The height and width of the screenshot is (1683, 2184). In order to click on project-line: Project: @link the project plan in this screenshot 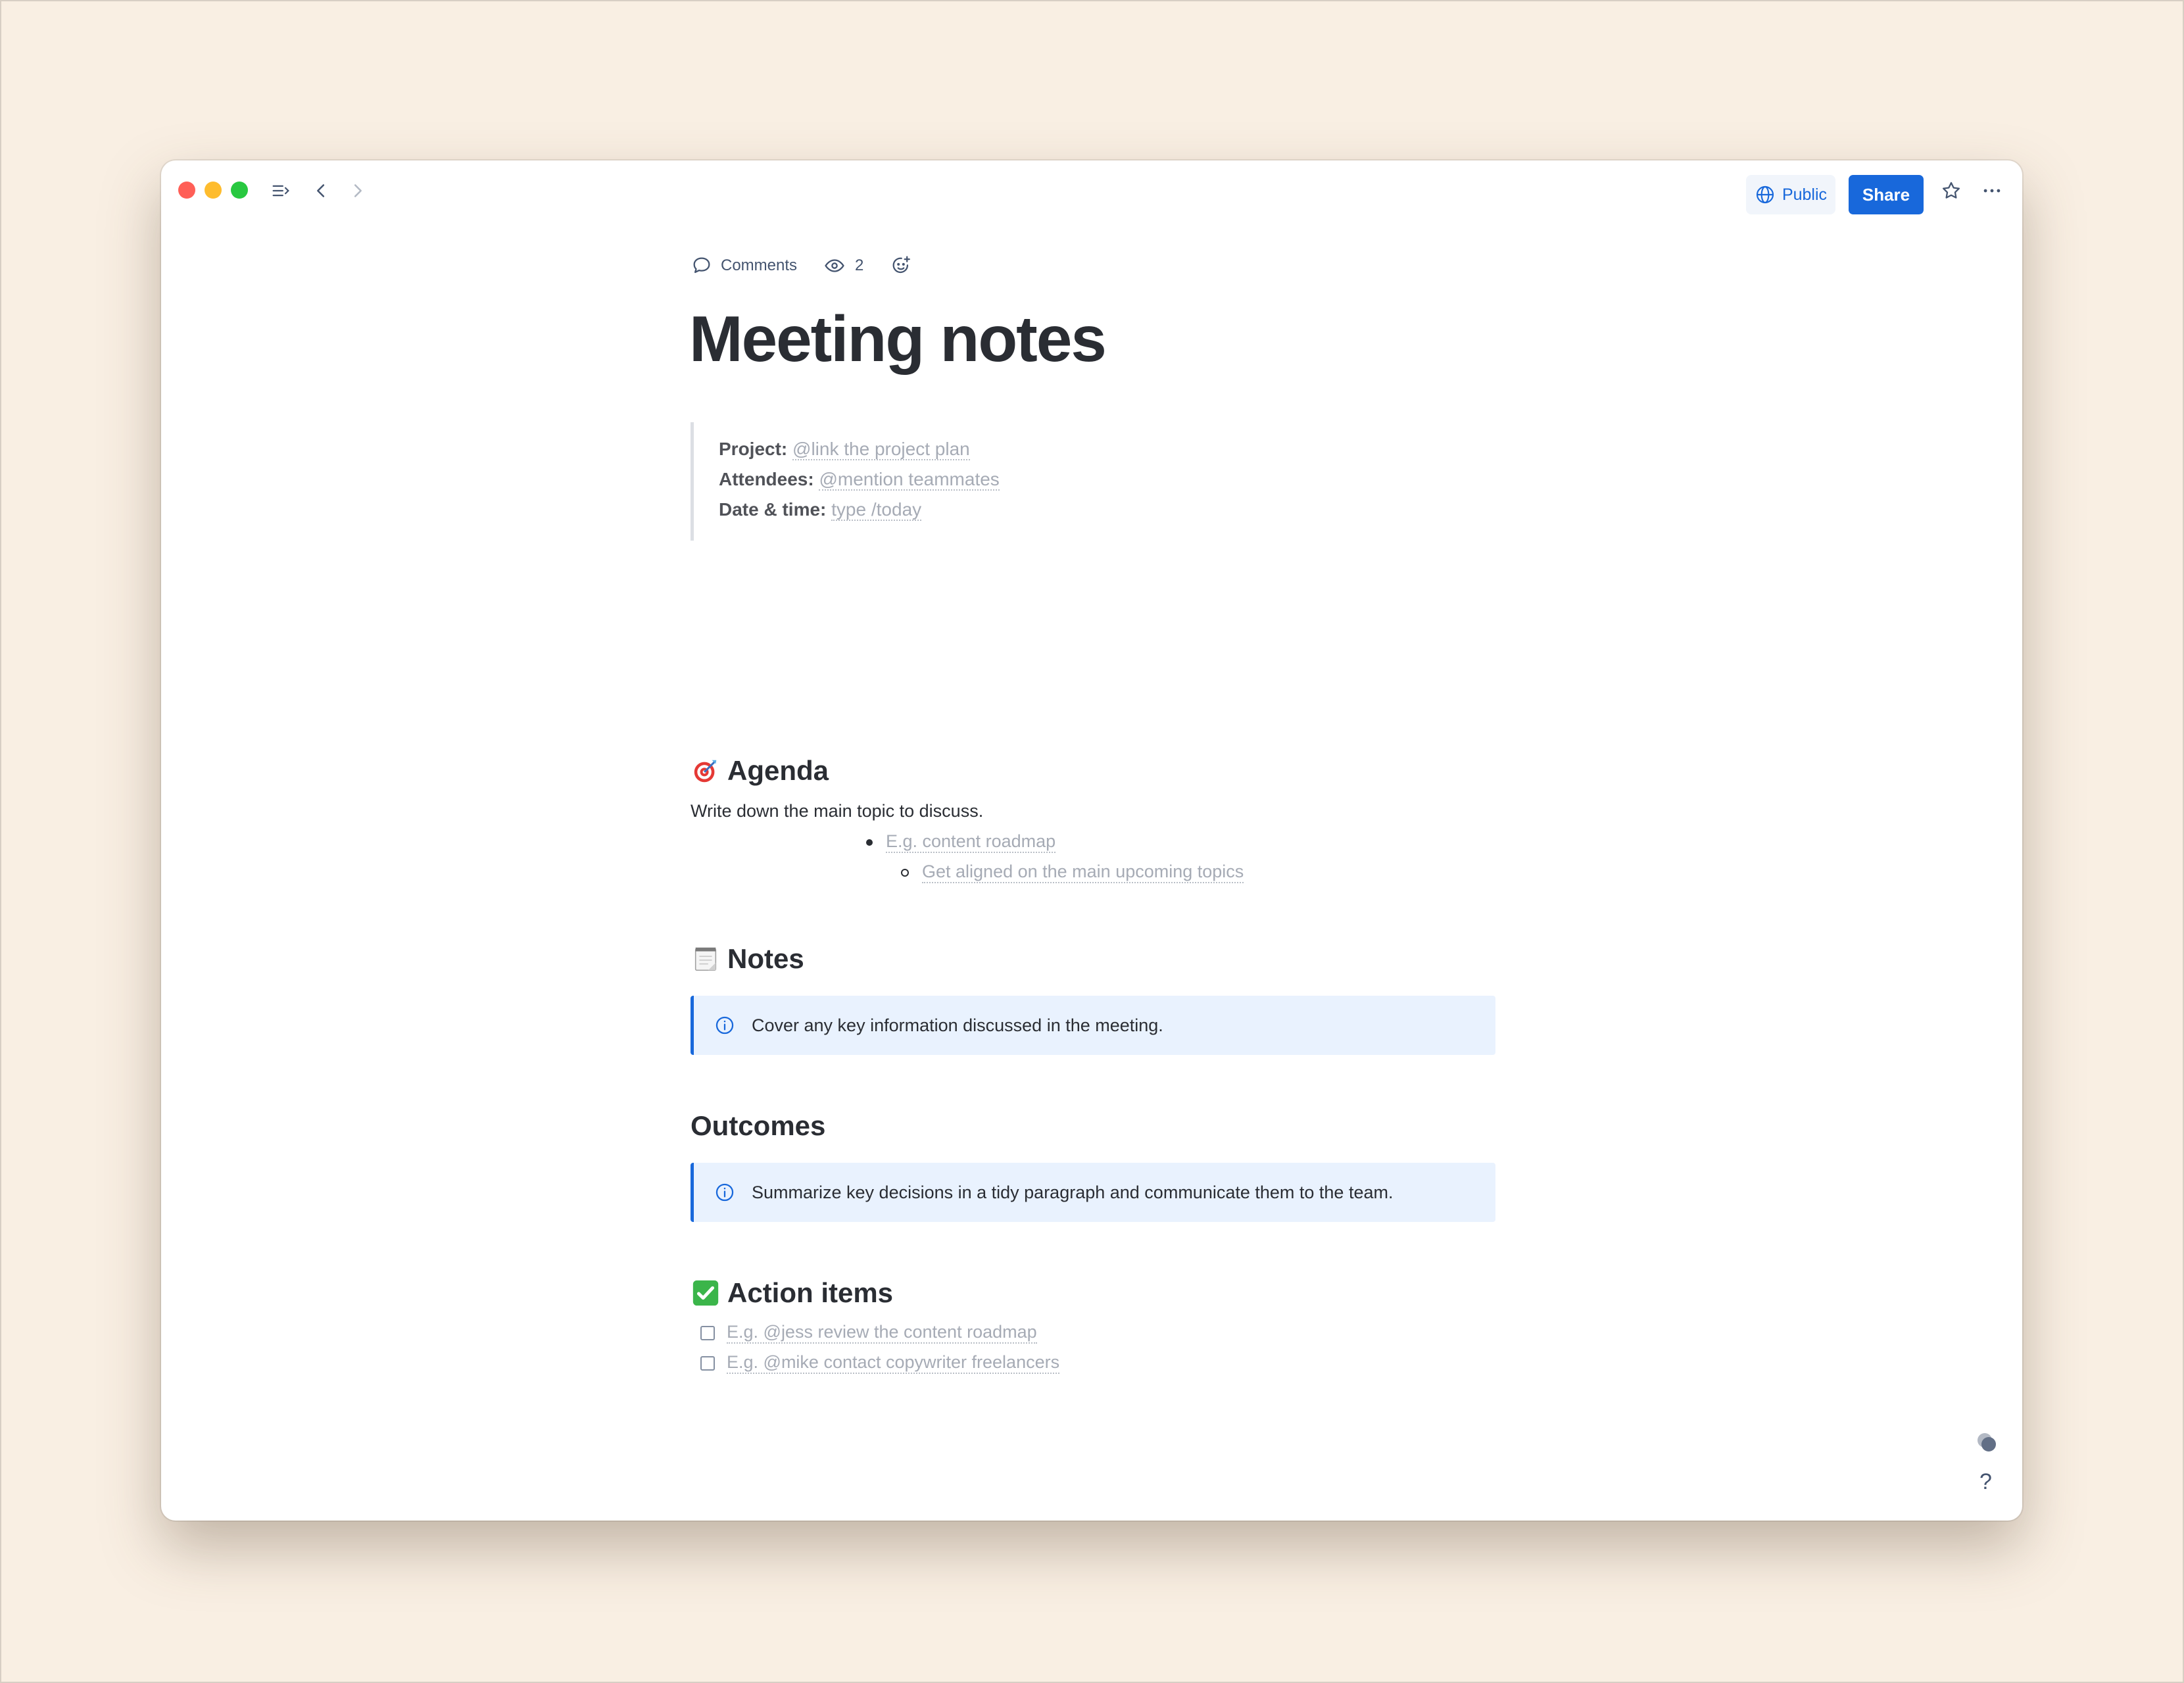, I will do `click(902, 449)`.